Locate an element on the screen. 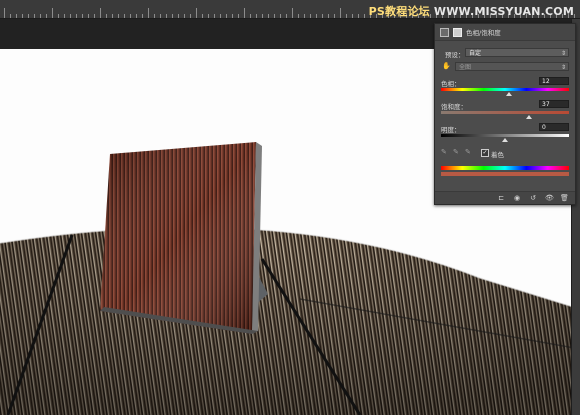 The height and width of the screenshot is (415, 580). watermark-ps: PS教程论坛 is located at coordinates (399, 11).